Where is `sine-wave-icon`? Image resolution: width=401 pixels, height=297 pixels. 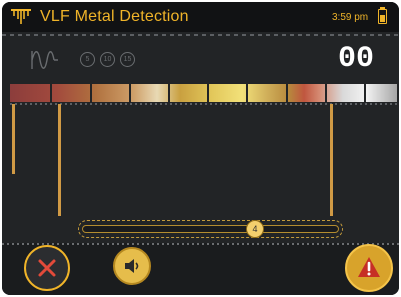 sine-wave-icon is located at coordinates (45, 60).